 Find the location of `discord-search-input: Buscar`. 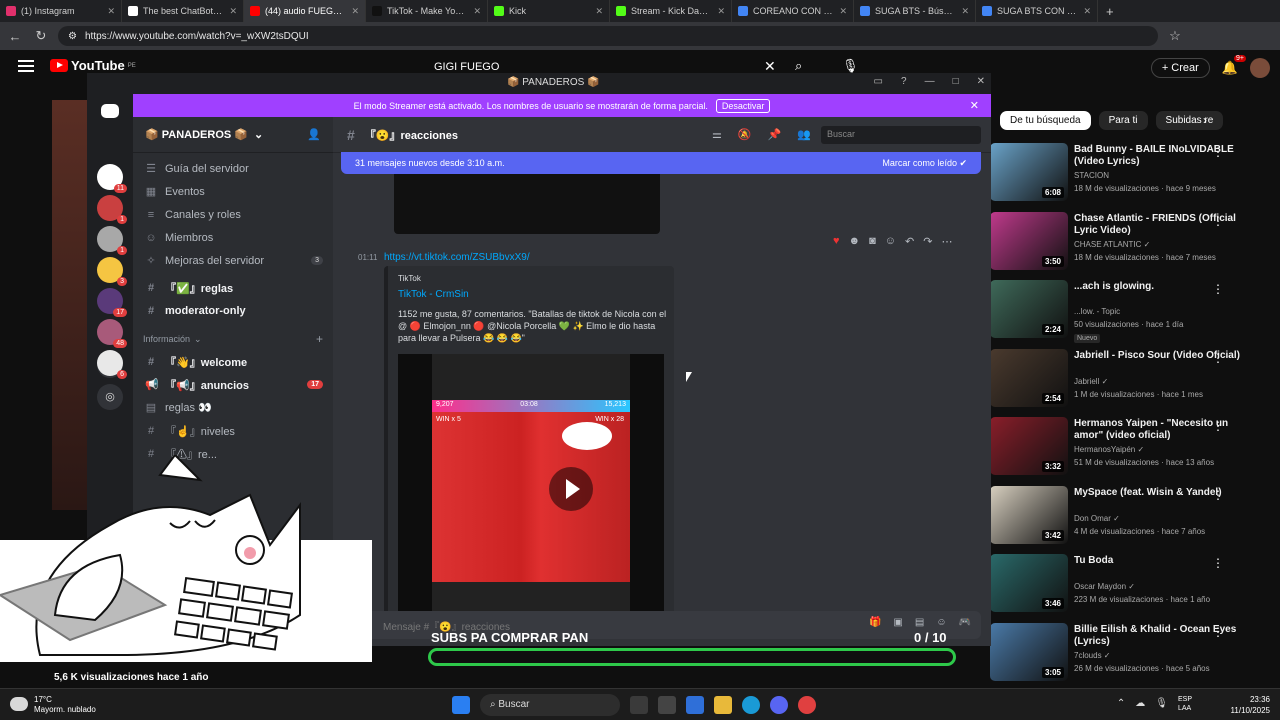

discord-search-input: Buscar is located at coordinates (901, 134).